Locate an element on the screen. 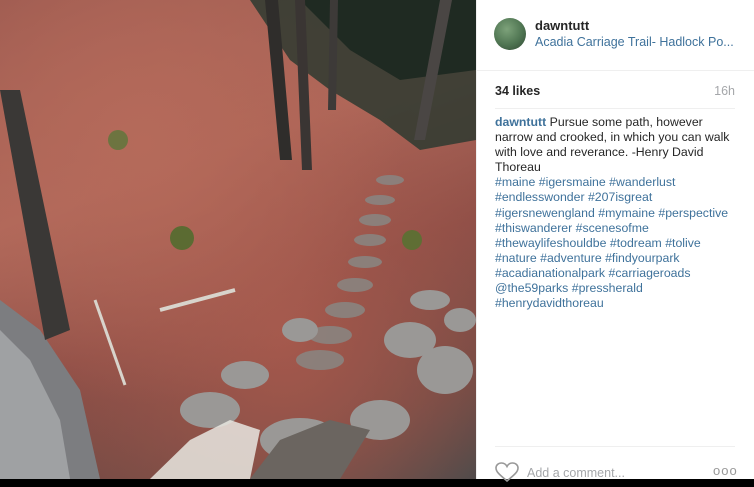  likes-count: 34 likes is located at coordinates (517, 91).